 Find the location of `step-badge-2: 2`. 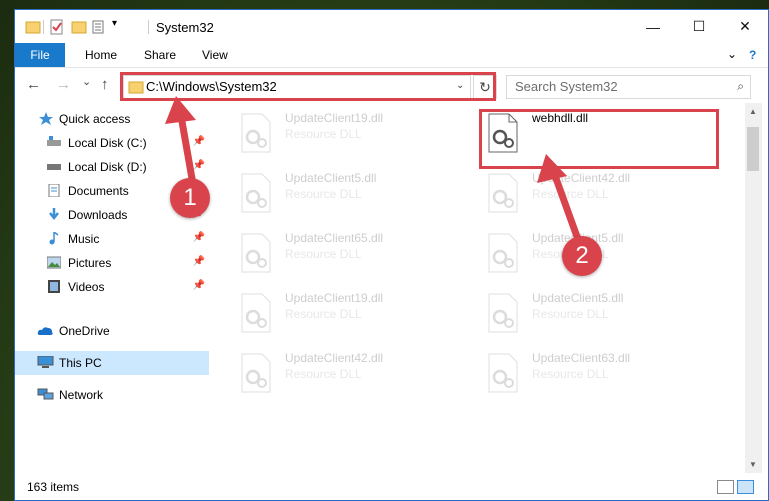

step-badge-2: 2 is located at coordinates (582, 256).